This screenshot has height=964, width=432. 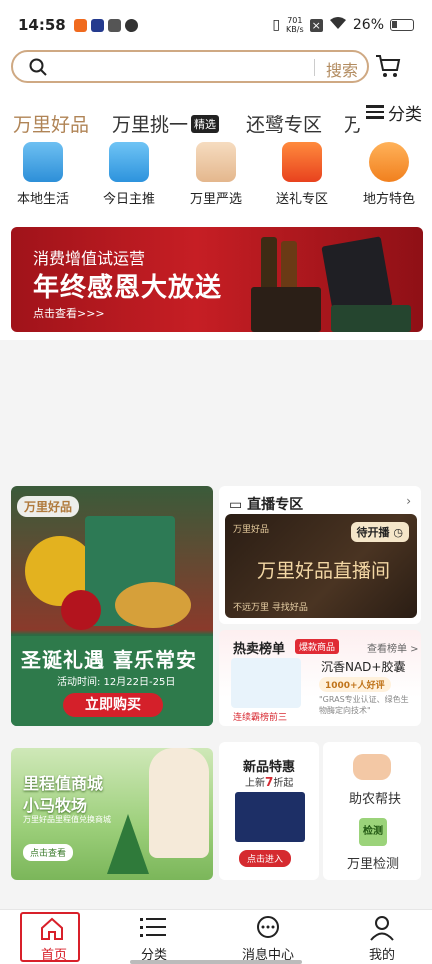 I want to click on nav-category: 分类, so click(x=154, y=937).